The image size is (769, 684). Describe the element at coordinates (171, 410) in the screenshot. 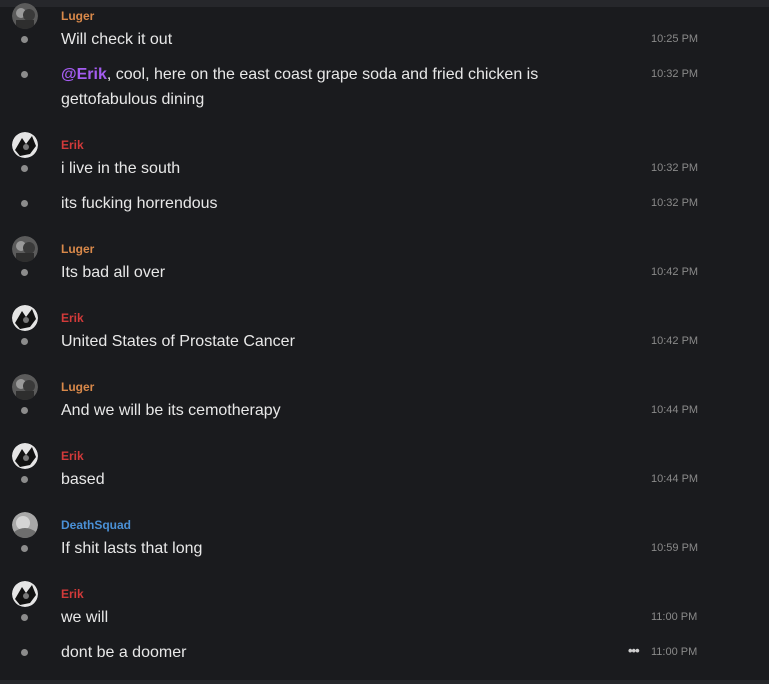

I see `message-text: And we will be its cemotherapy` at that location.